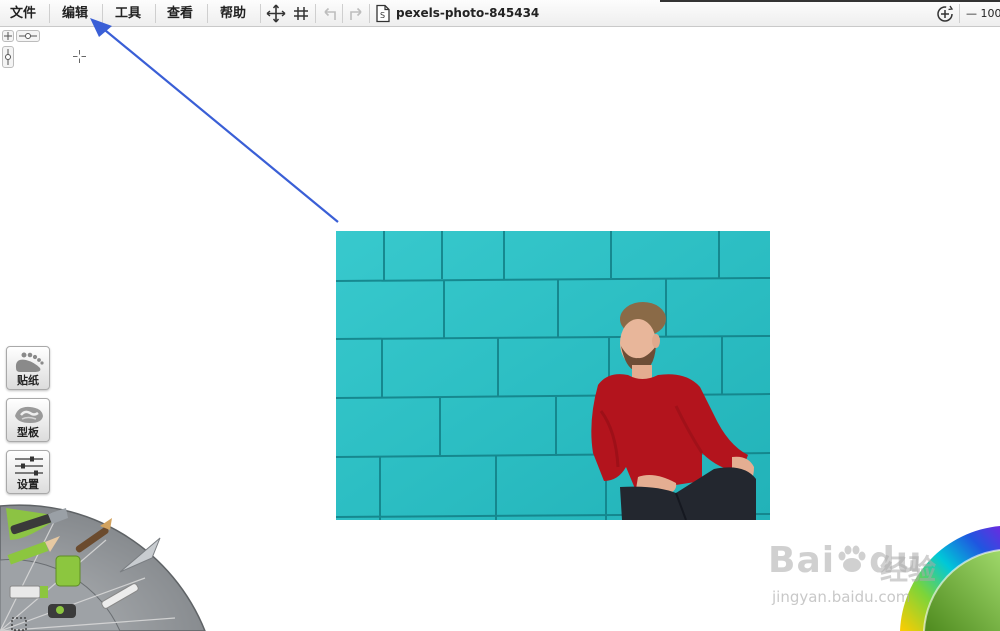  What do you see at coordinates (28, 592) in the screenshot?
I see `marker-icon` at bounding box center [28, 592].